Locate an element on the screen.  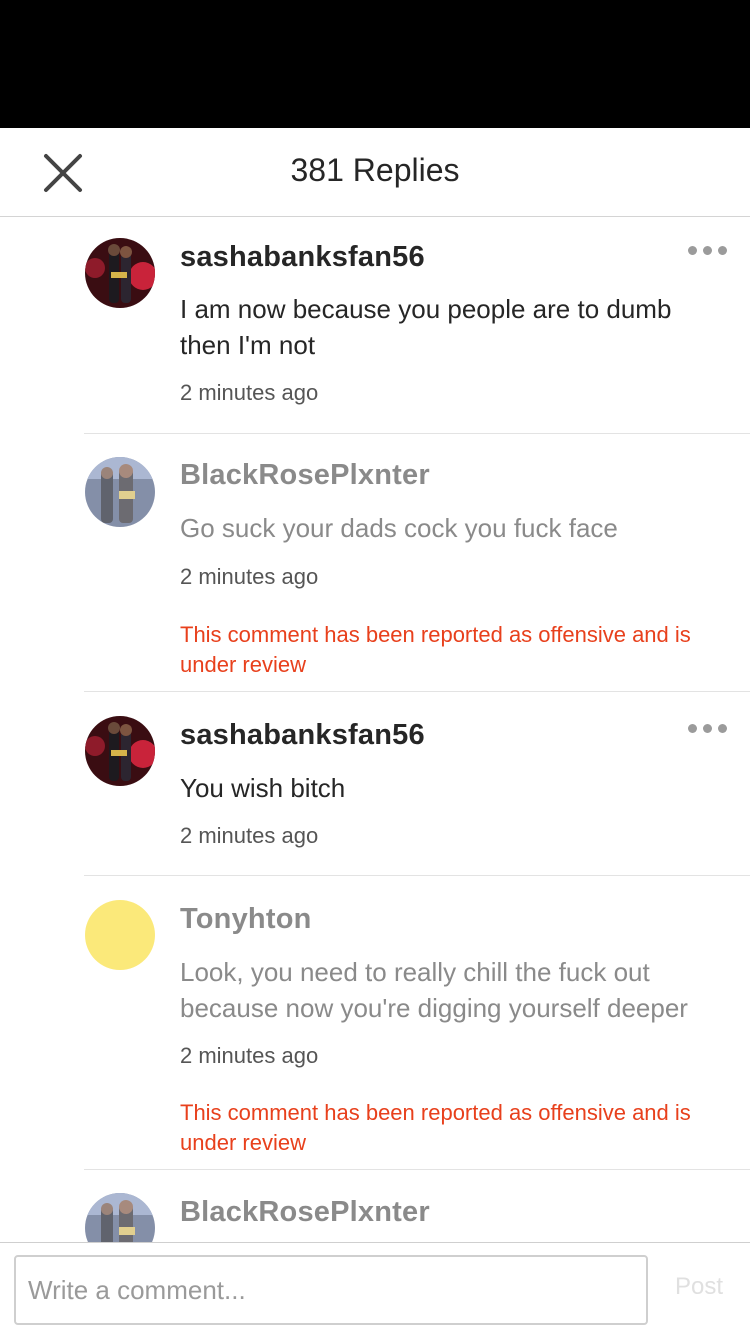
comment-input is located at coordinates (331, 1290).